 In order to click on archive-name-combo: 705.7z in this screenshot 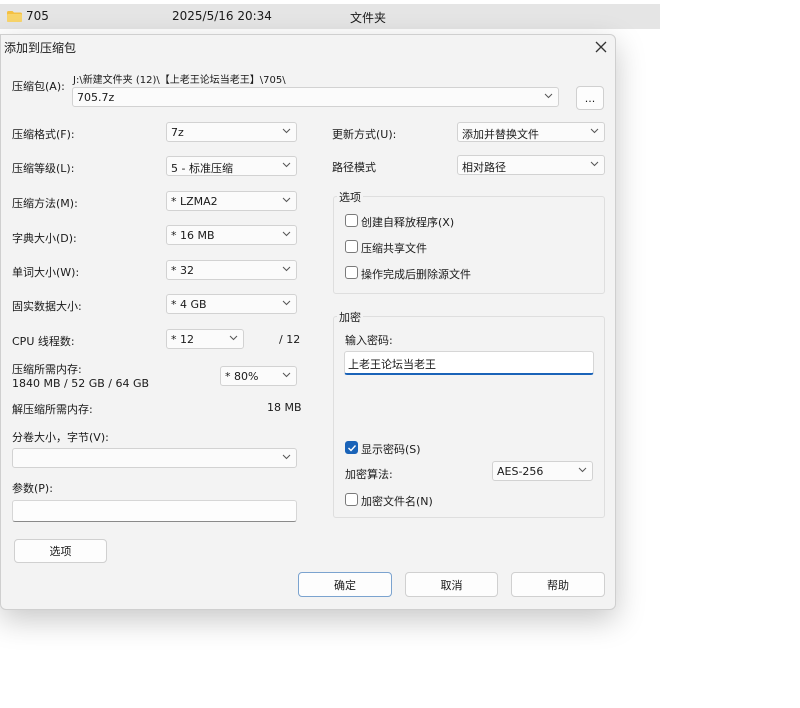, I will do `click(315, 97)`.